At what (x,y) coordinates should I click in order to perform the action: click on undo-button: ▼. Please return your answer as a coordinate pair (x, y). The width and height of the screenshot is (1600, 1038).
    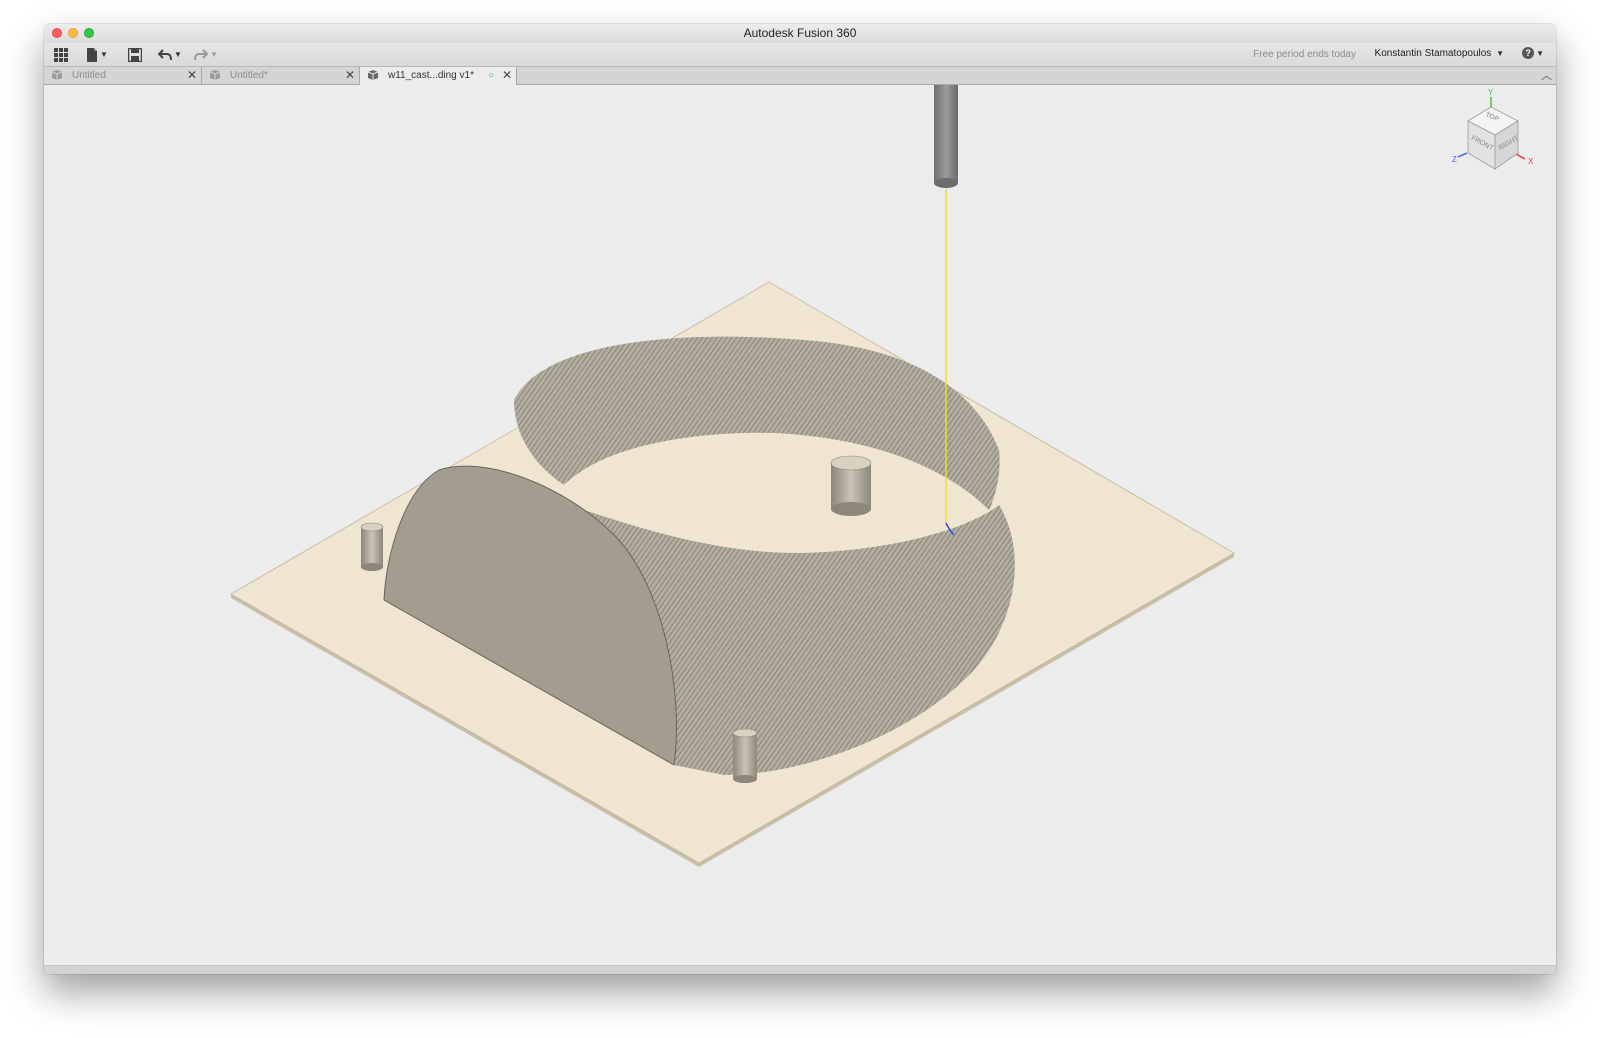
    Looking at the image, I should click on (170, 54).